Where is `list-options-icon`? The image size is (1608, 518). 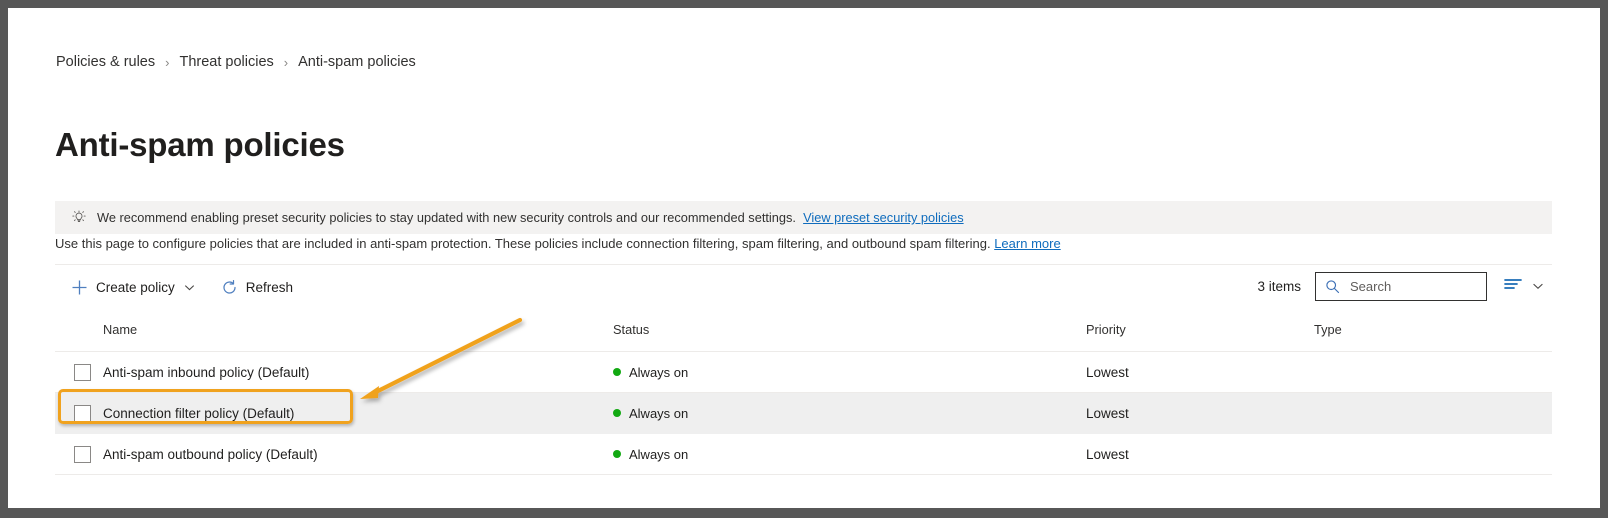 list-options-icon is located at coordinates (1513, 286).